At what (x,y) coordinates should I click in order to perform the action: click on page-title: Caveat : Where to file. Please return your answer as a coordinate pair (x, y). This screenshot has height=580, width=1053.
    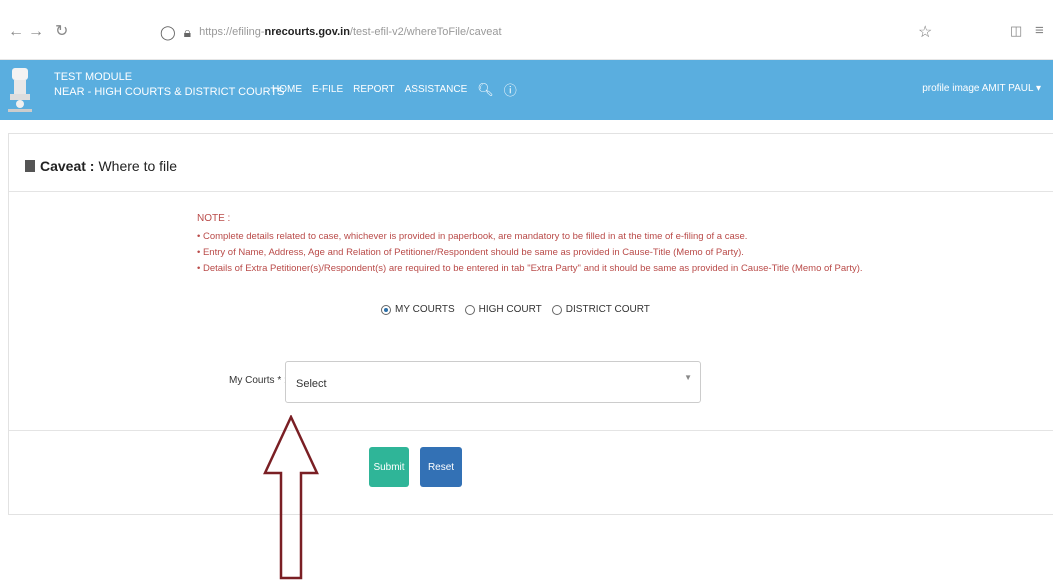
    Looking at the image, I should click on (101, 166).